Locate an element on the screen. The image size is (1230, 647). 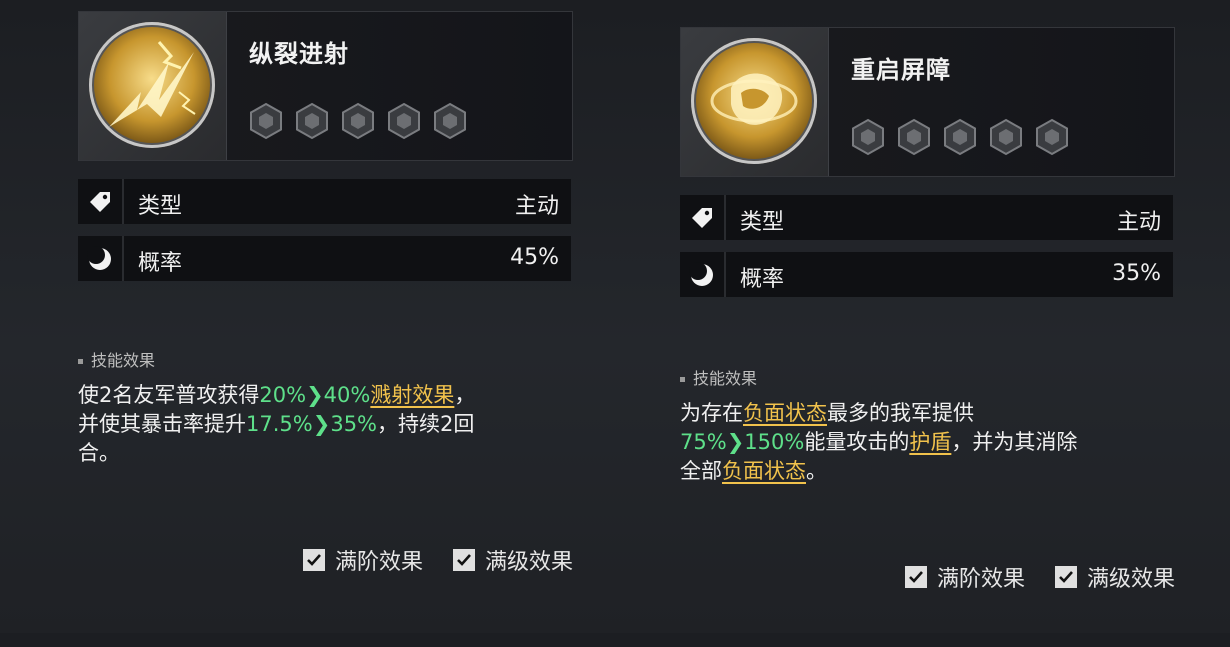
rate-row: 概率 45% is located at coordinates (324, 258).